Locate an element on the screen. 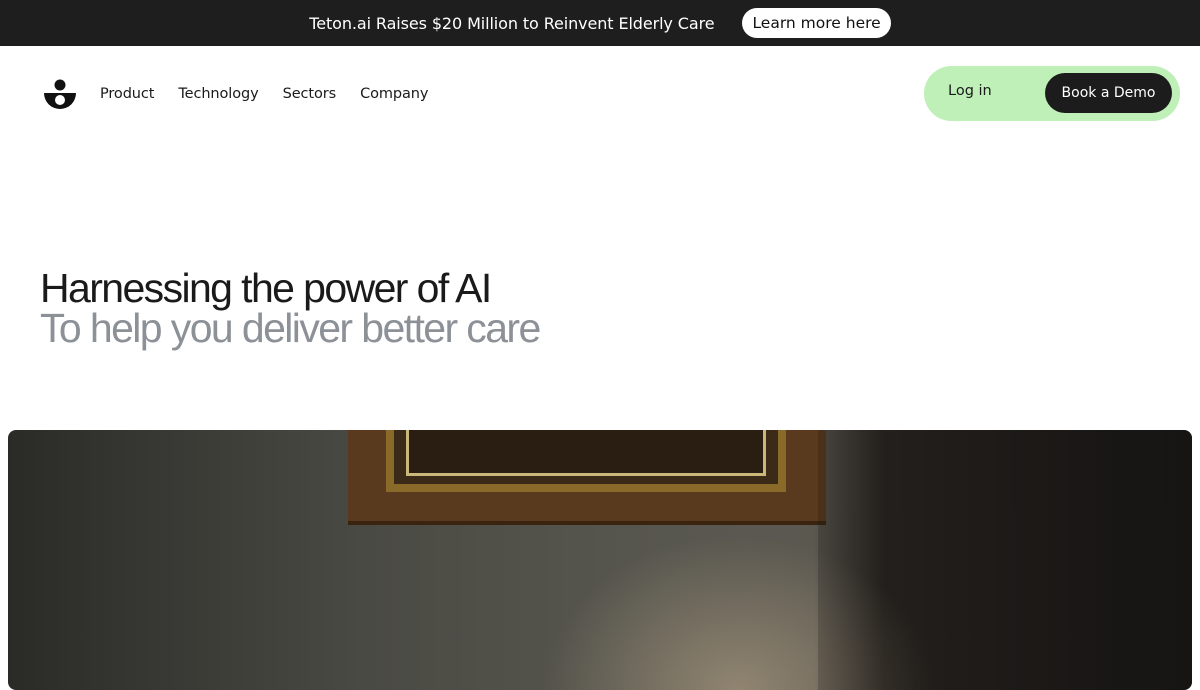  nav-item-company: Company is located at coordinates (394, 94).